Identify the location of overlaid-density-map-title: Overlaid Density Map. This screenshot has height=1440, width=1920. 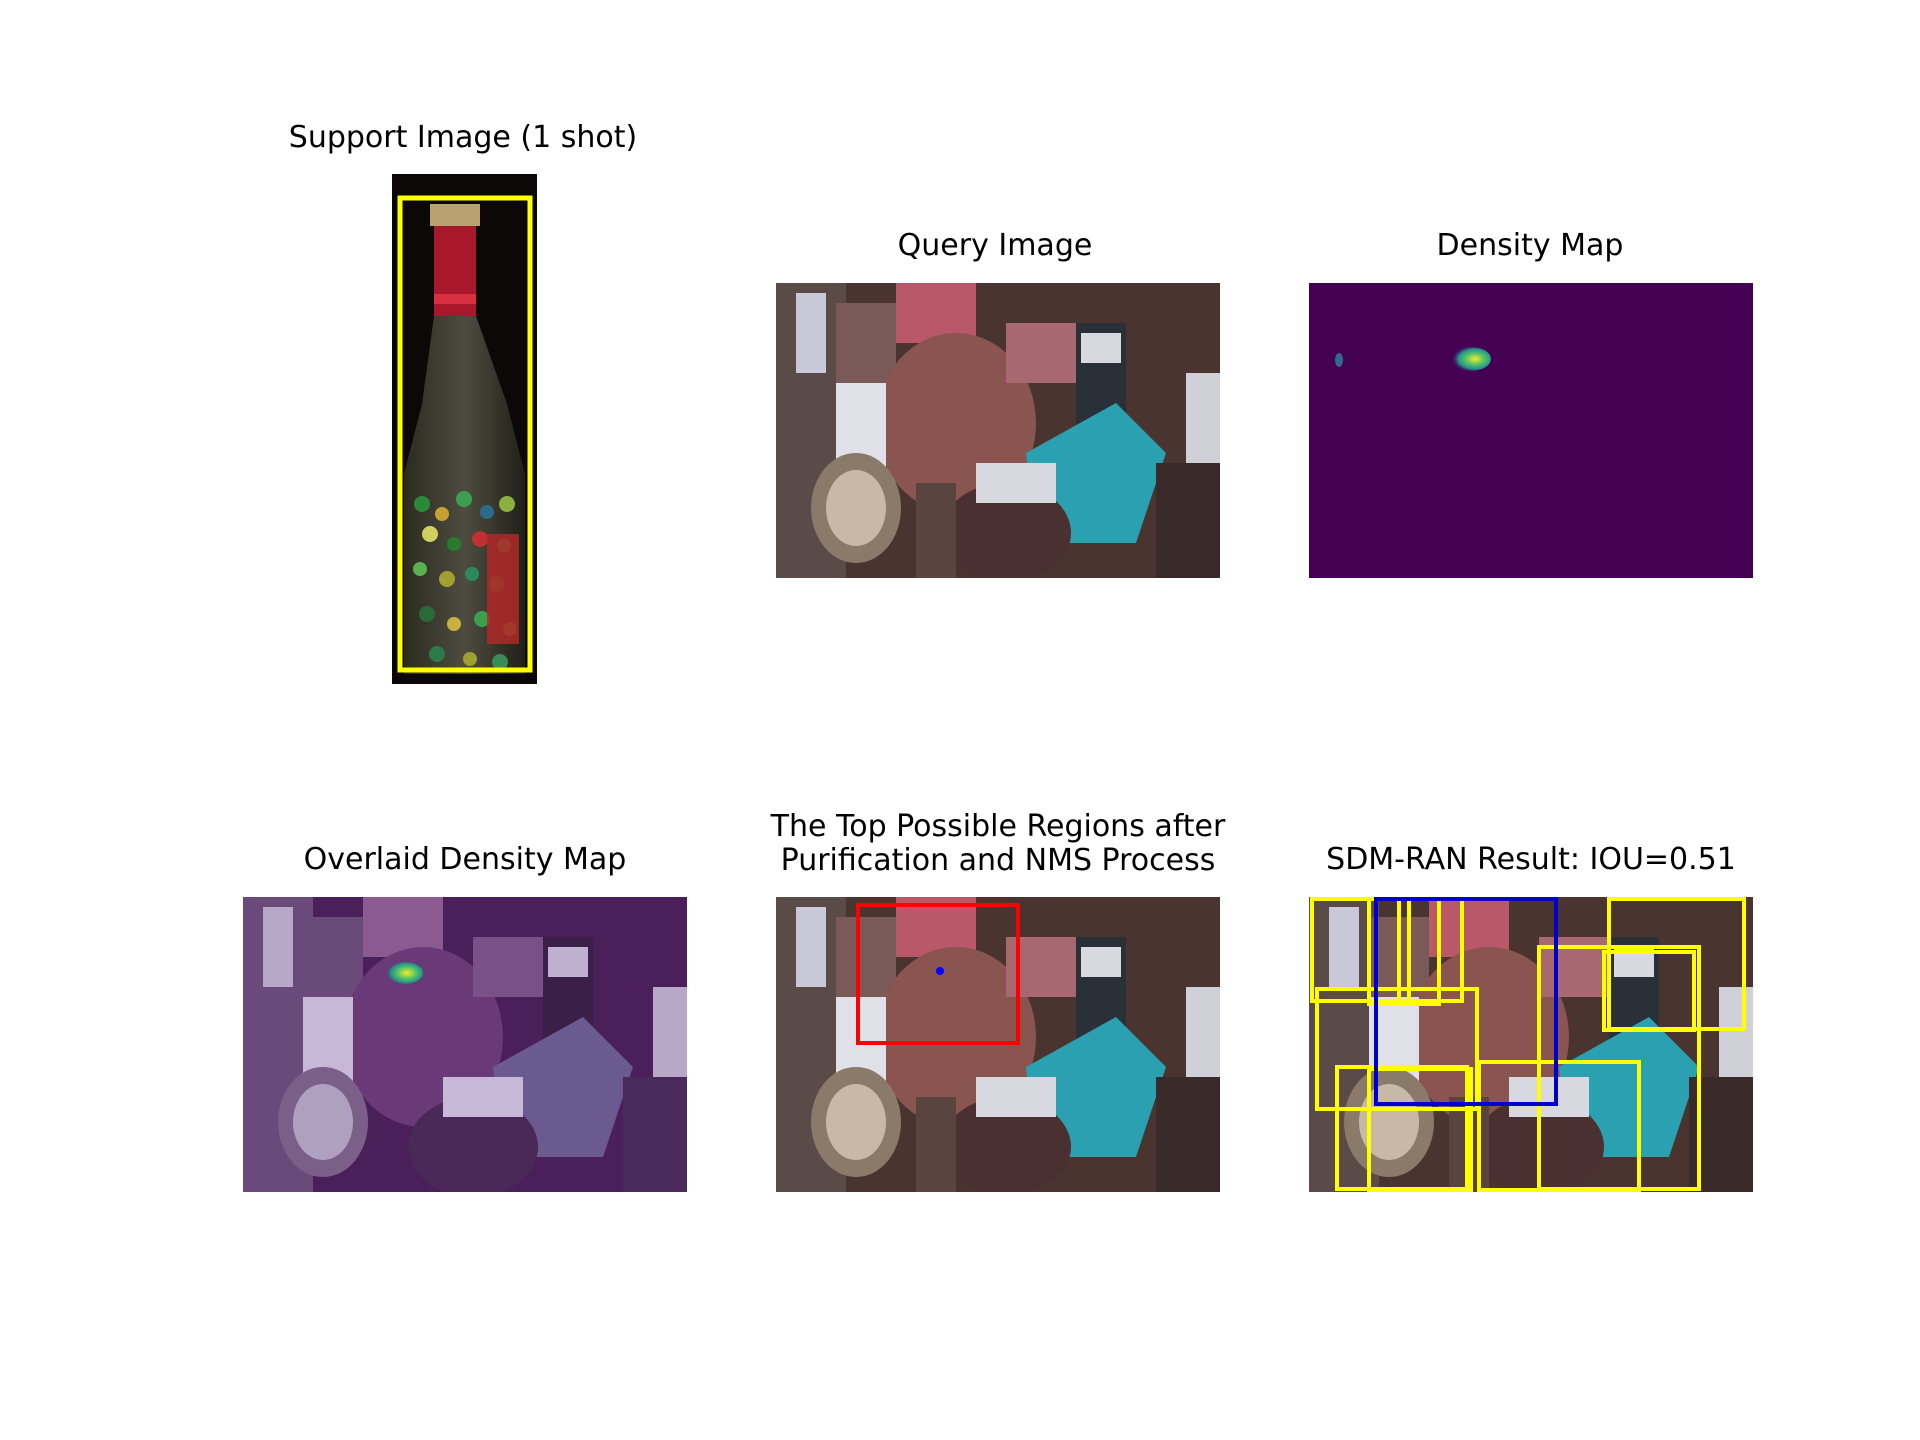
(465, 859).